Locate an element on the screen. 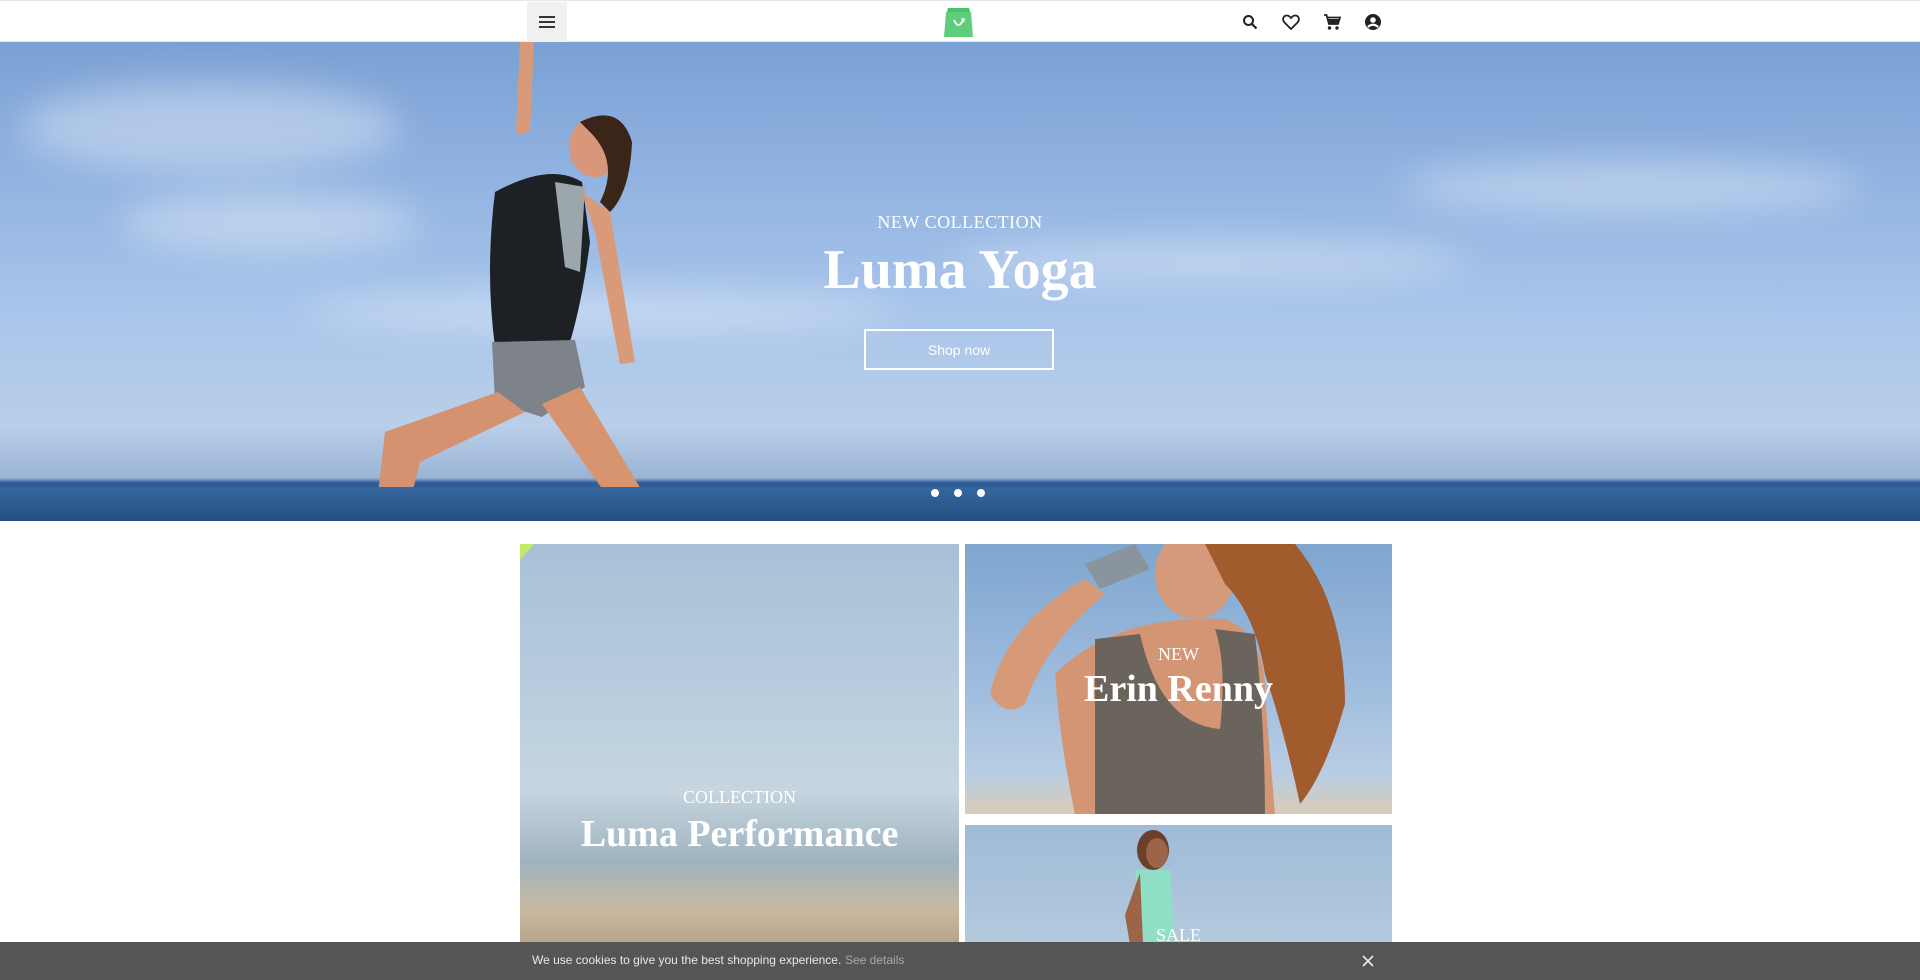 The image size is (1920, 980). tile-title: Erin Renny is located at coordinates (1178, 689).